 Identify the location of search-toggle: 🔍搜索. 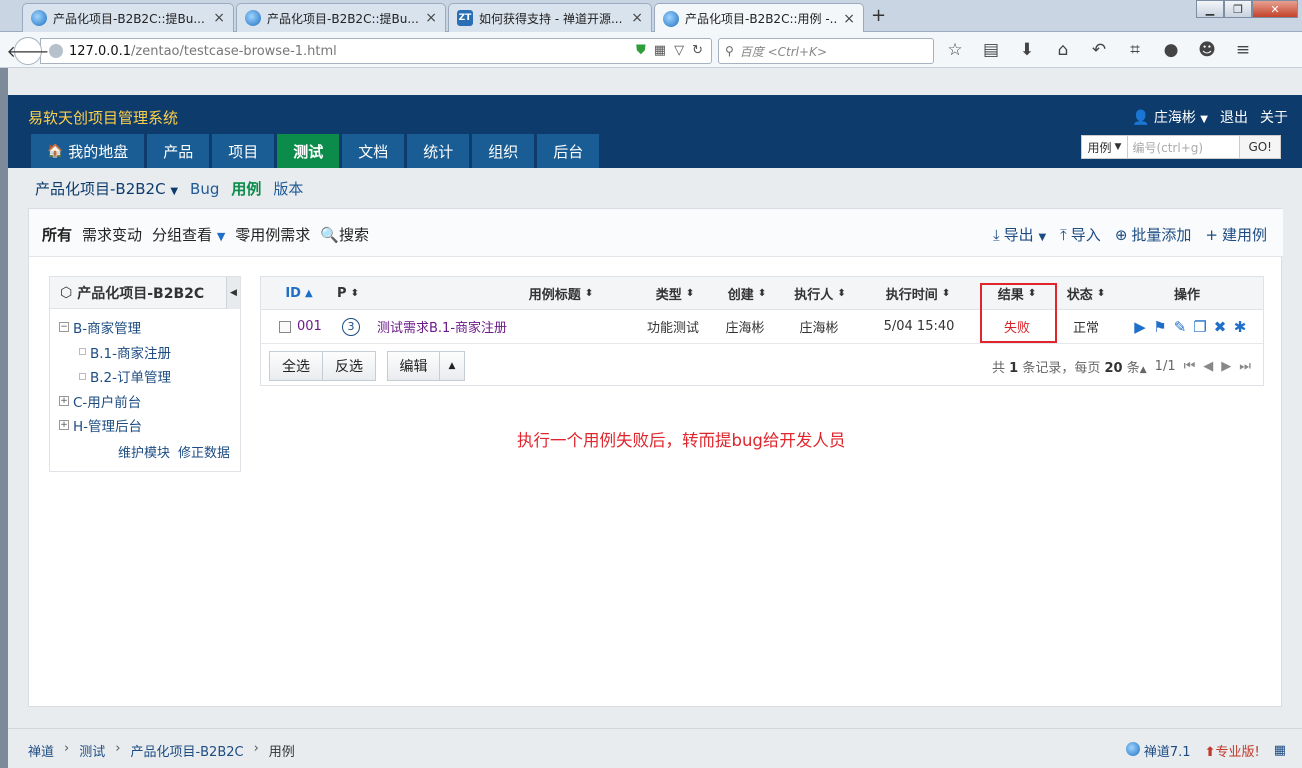
(344, 234).